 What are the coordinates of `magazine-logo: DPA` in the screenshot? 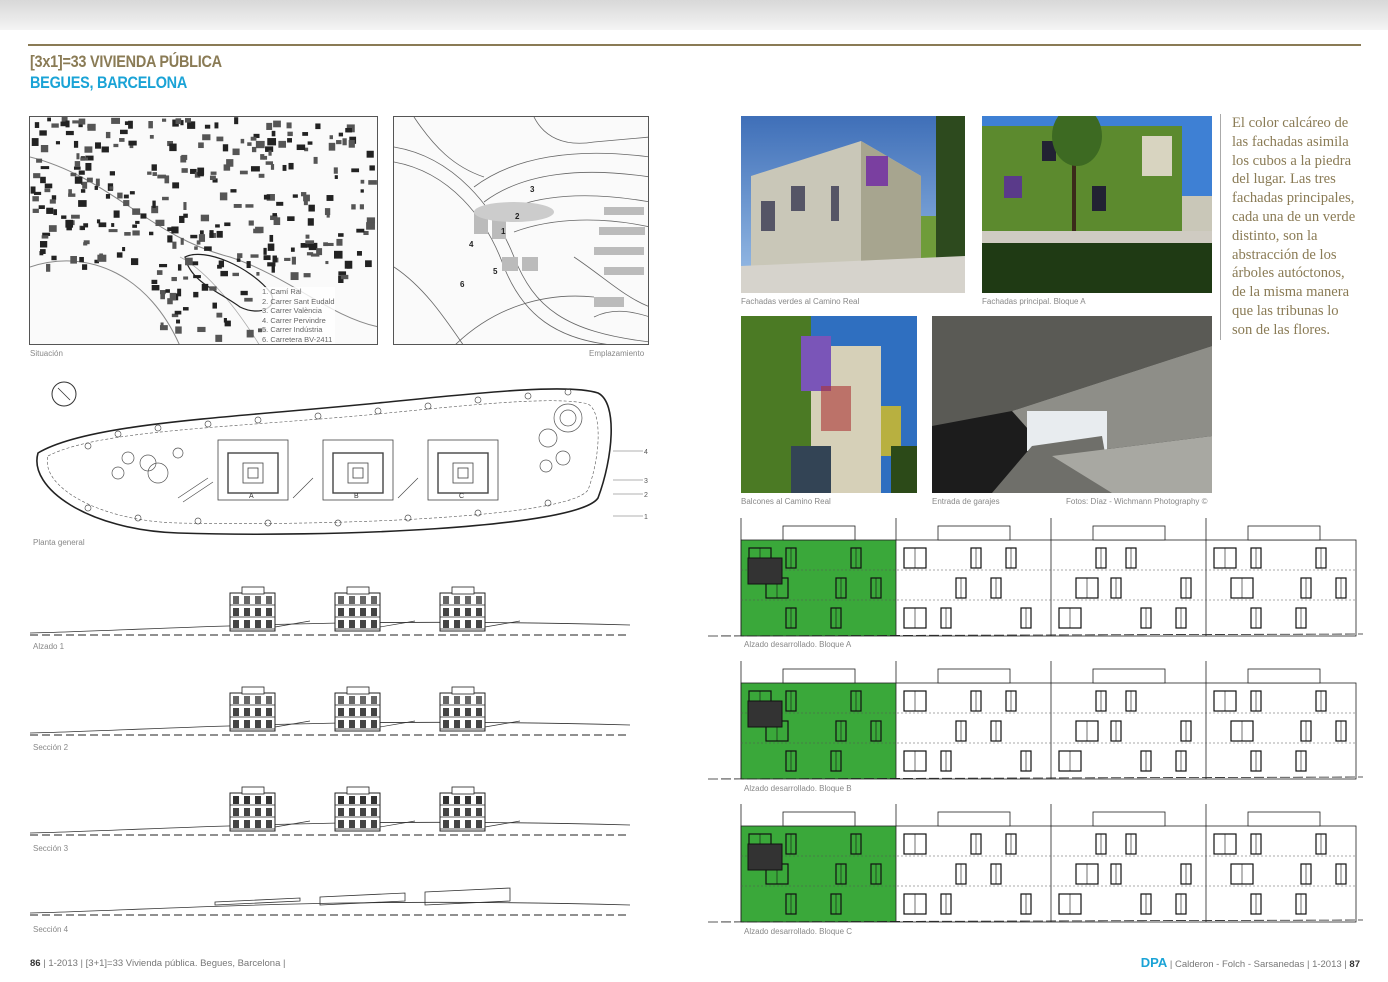 It's located at (1154, 962).